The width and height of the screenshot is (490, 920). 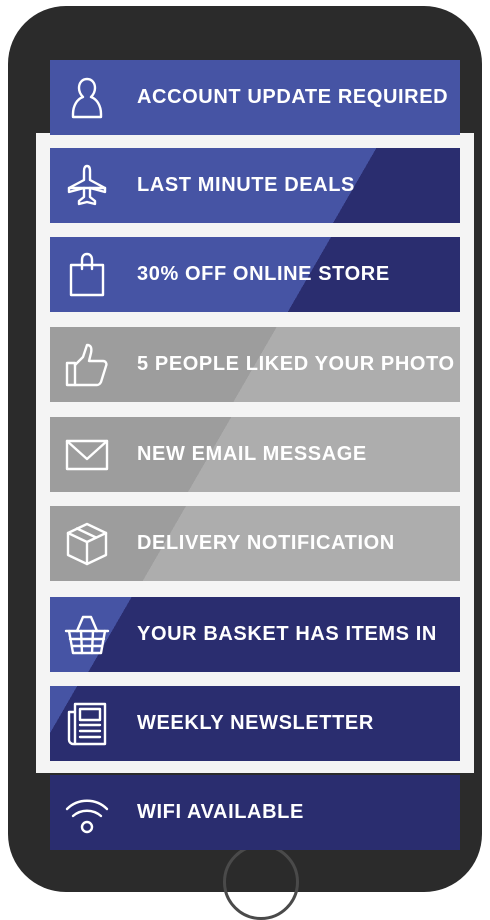 I want to click on notification-account-update: ACCOUNT UPDATE REQUIRED, so click(x=255, y=97).